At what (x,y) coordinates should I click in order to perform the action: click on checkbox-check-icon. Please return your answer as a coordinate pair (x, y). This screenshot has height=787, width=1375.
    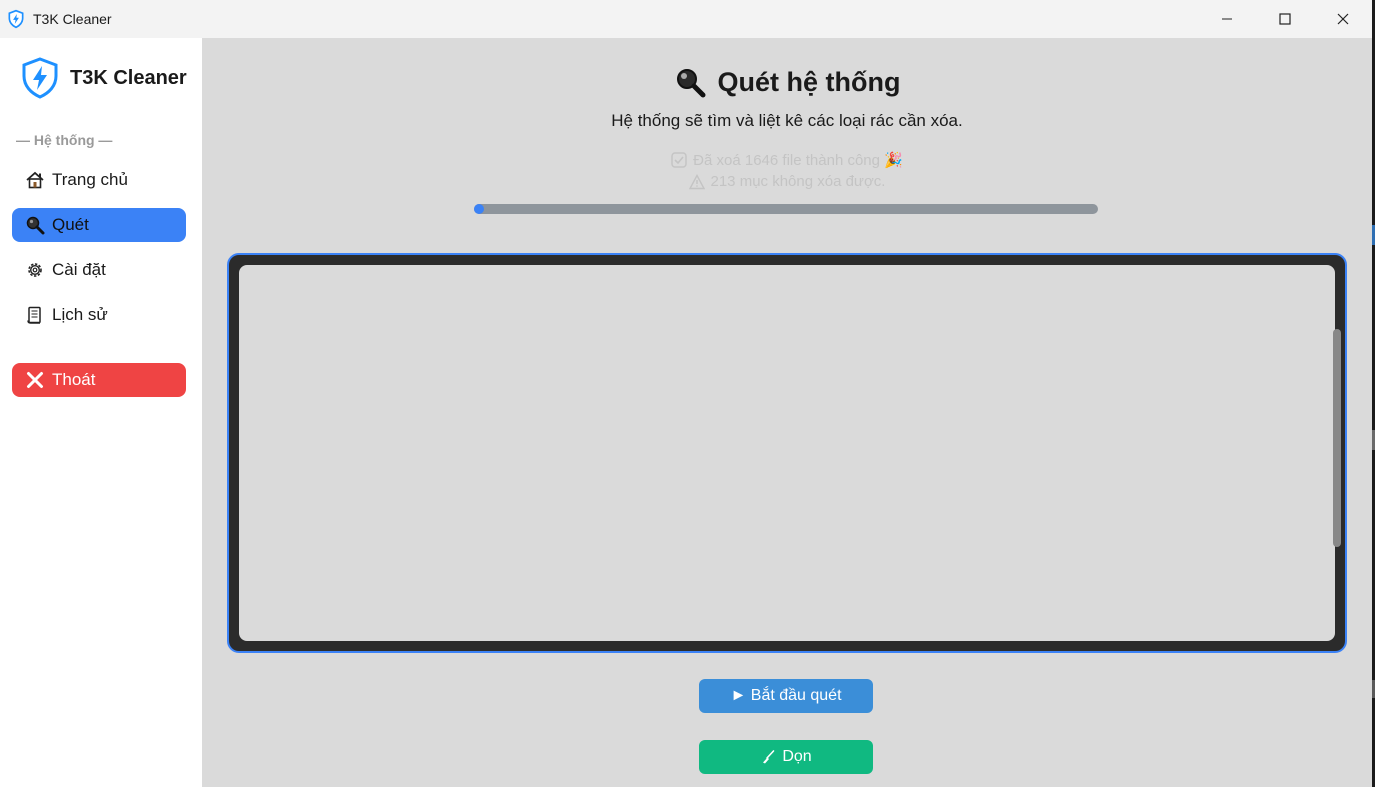
    Looking at the image, I should click on (679, 160).